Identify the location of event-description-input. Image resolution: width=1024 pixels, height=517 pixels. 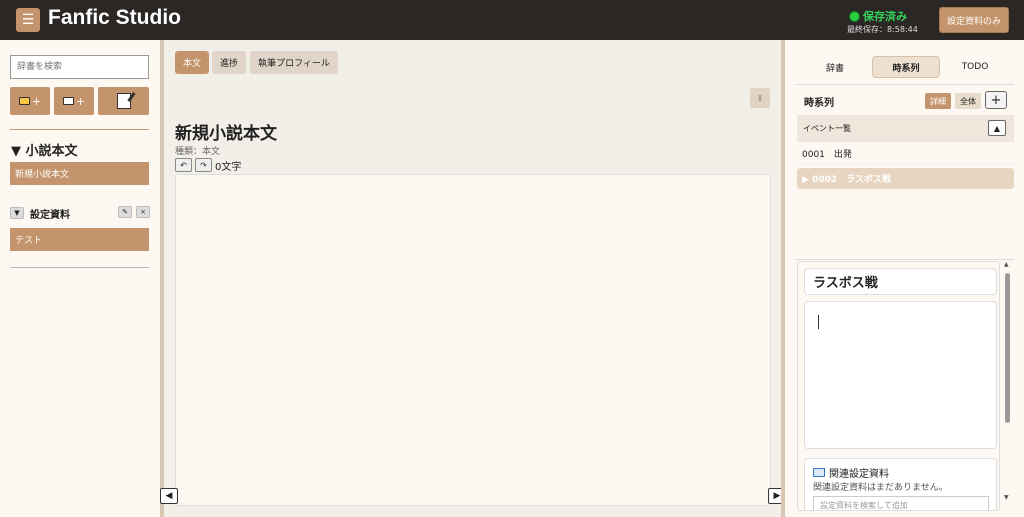
(900, 375).